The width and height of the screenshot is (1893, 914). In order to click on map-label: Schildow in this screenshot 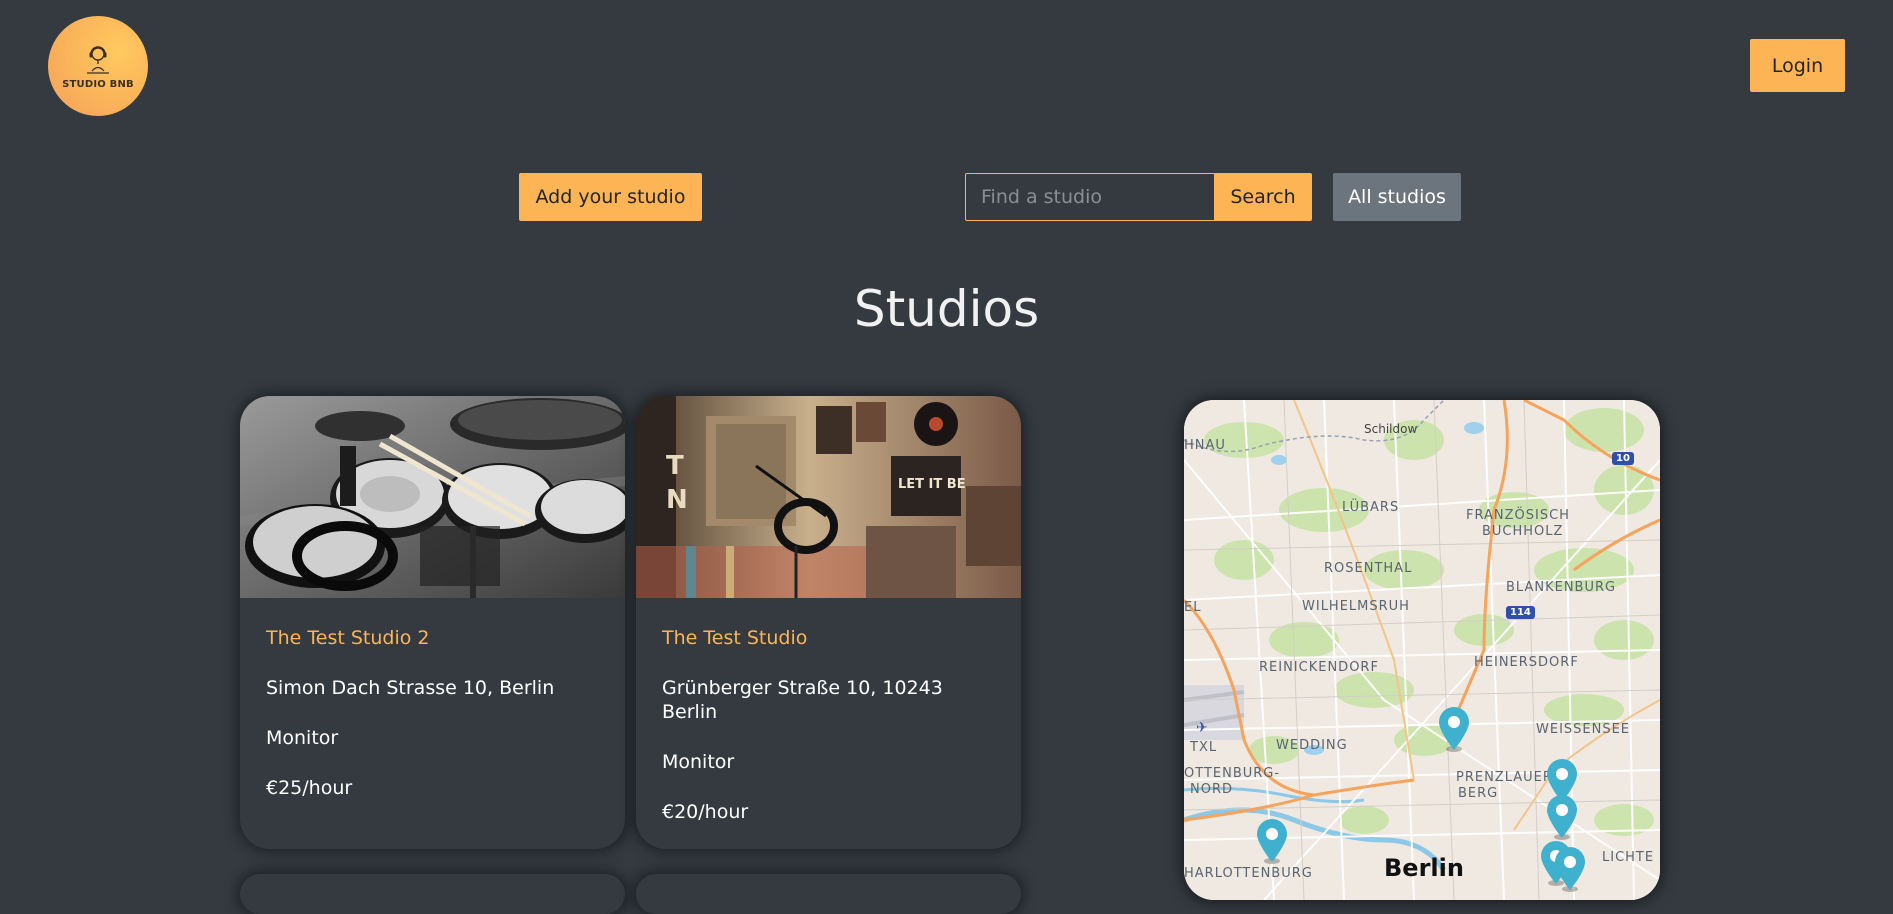, I will do `click(1391, 429)`.